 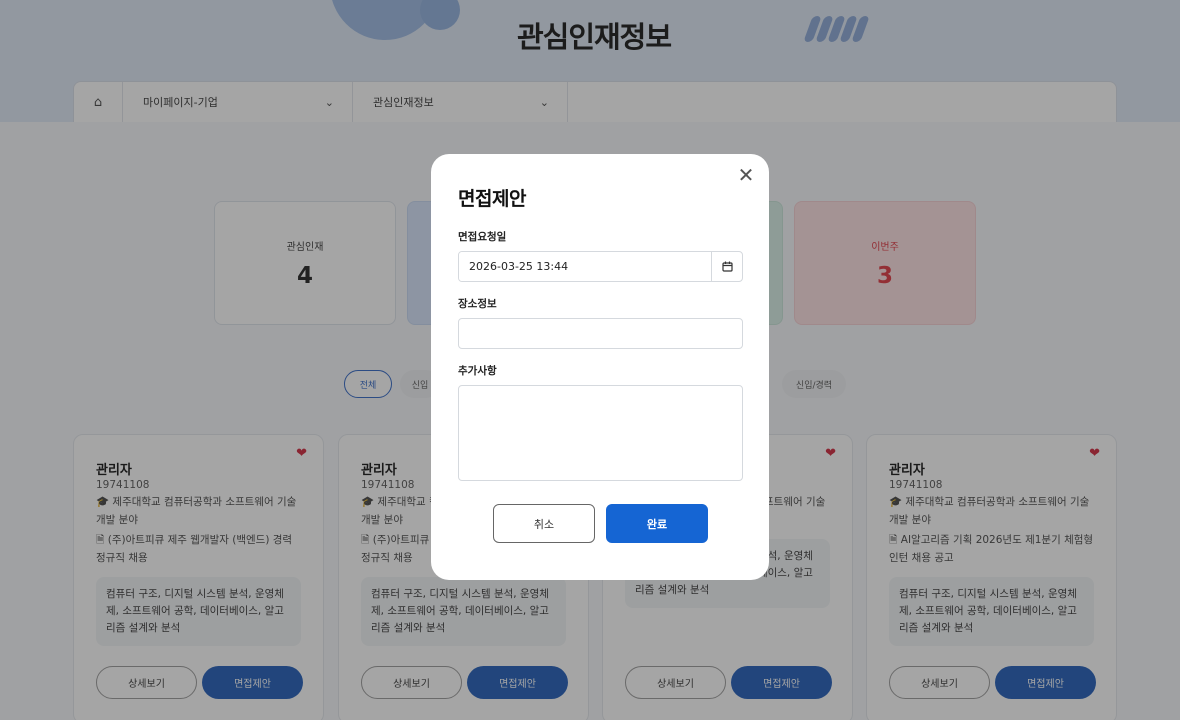 I want to click on confirm-button: 완료, so click(x=657, y=523).